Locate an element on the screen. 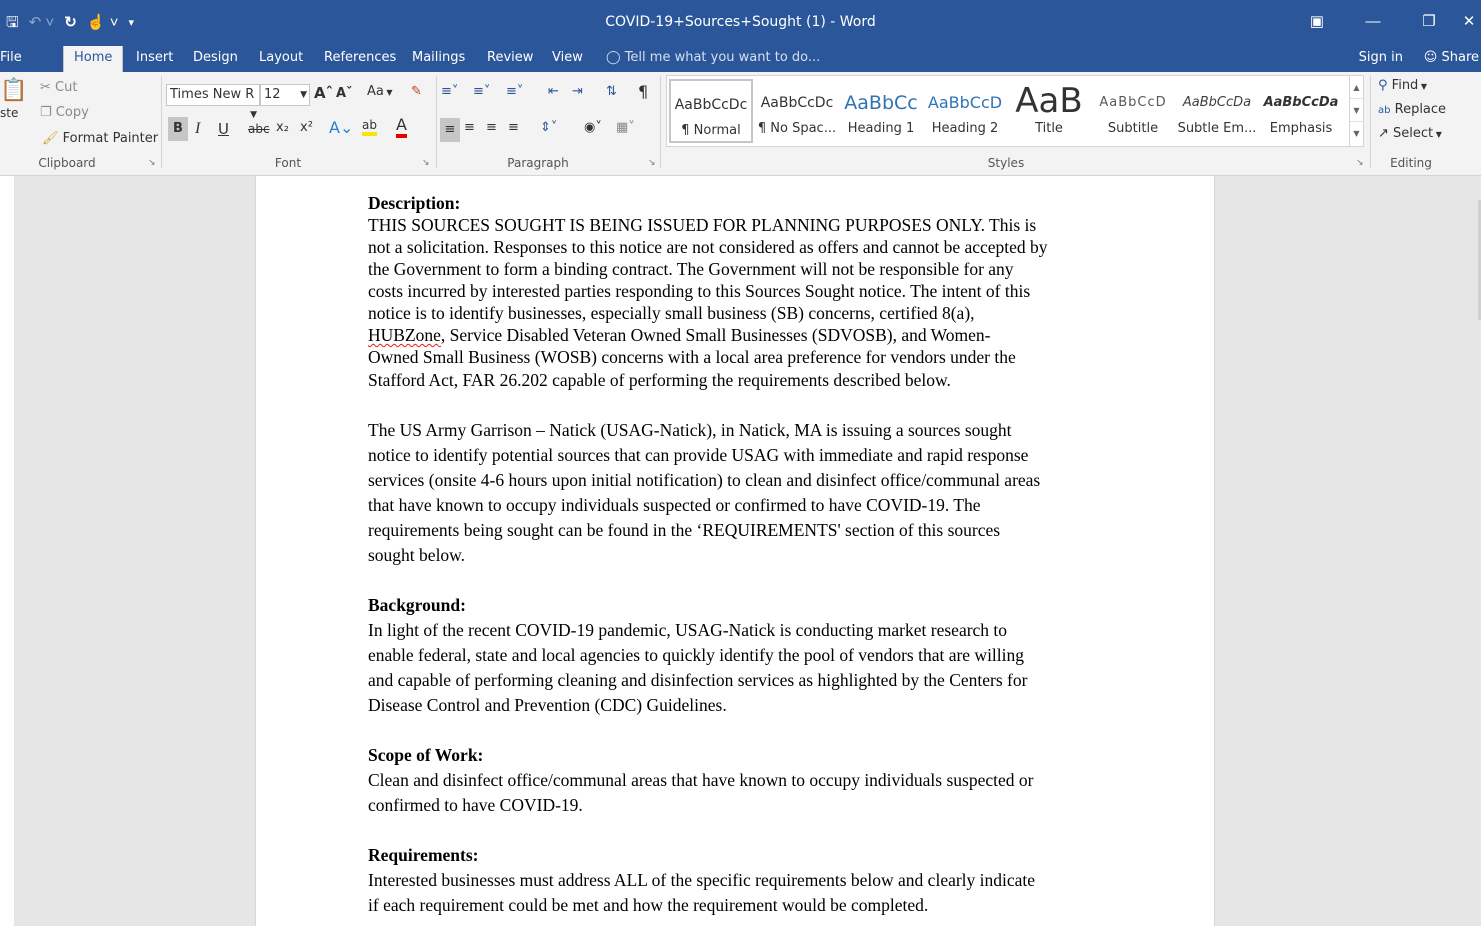  more-styles-icon: ▼ is located at coordinates (1356, 133).